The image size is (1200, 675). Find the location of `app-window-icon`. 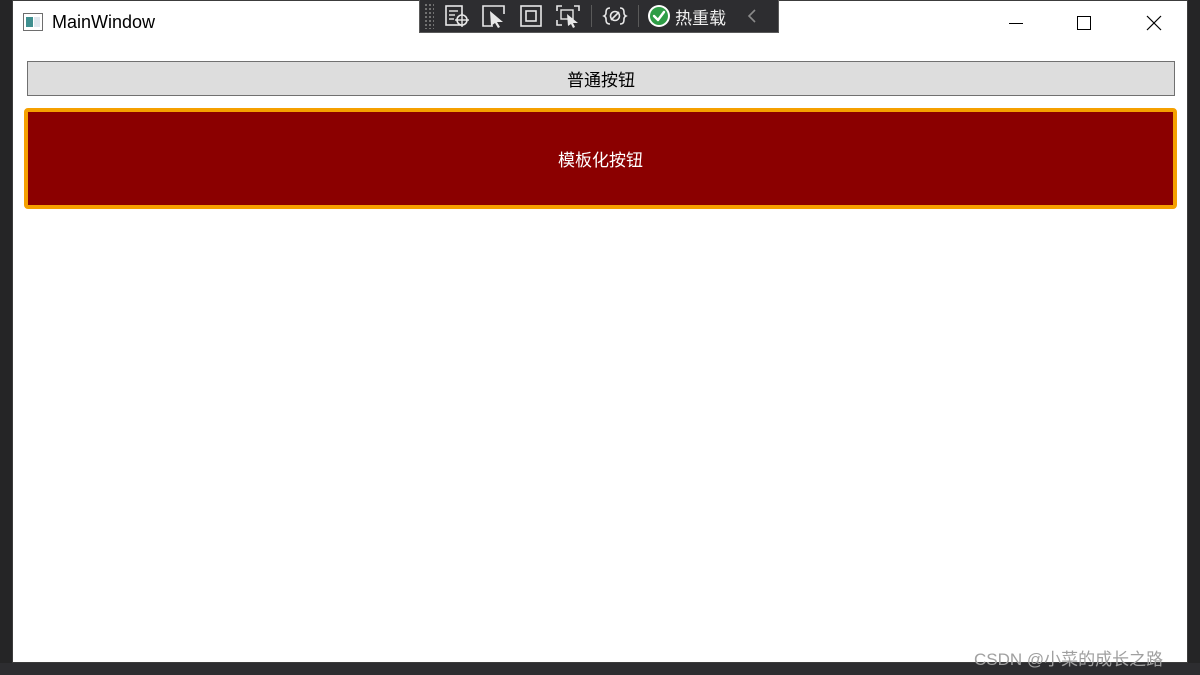

app-window-icon is located at coordinates (33, 22).